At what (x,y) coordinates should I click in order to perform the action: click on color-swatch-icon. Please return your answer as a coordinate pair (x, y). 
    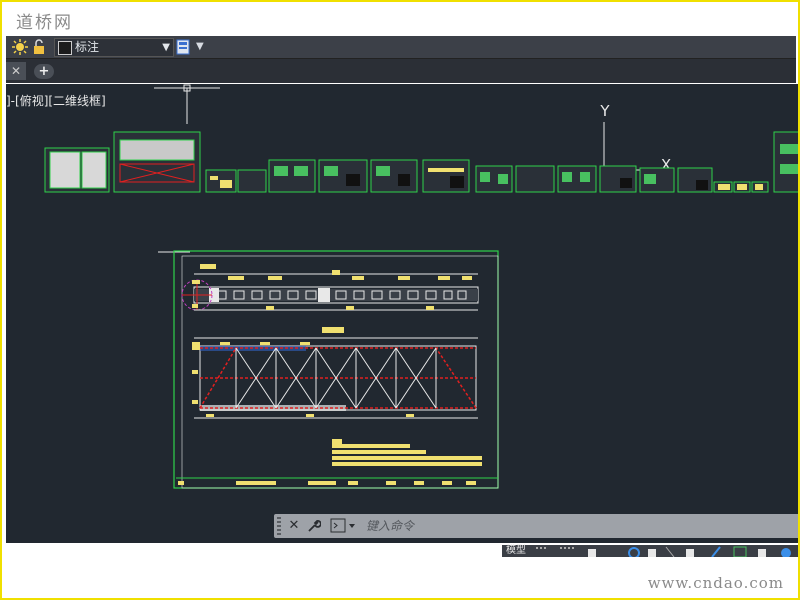
    Looking at the image, I should click on (65, 48).